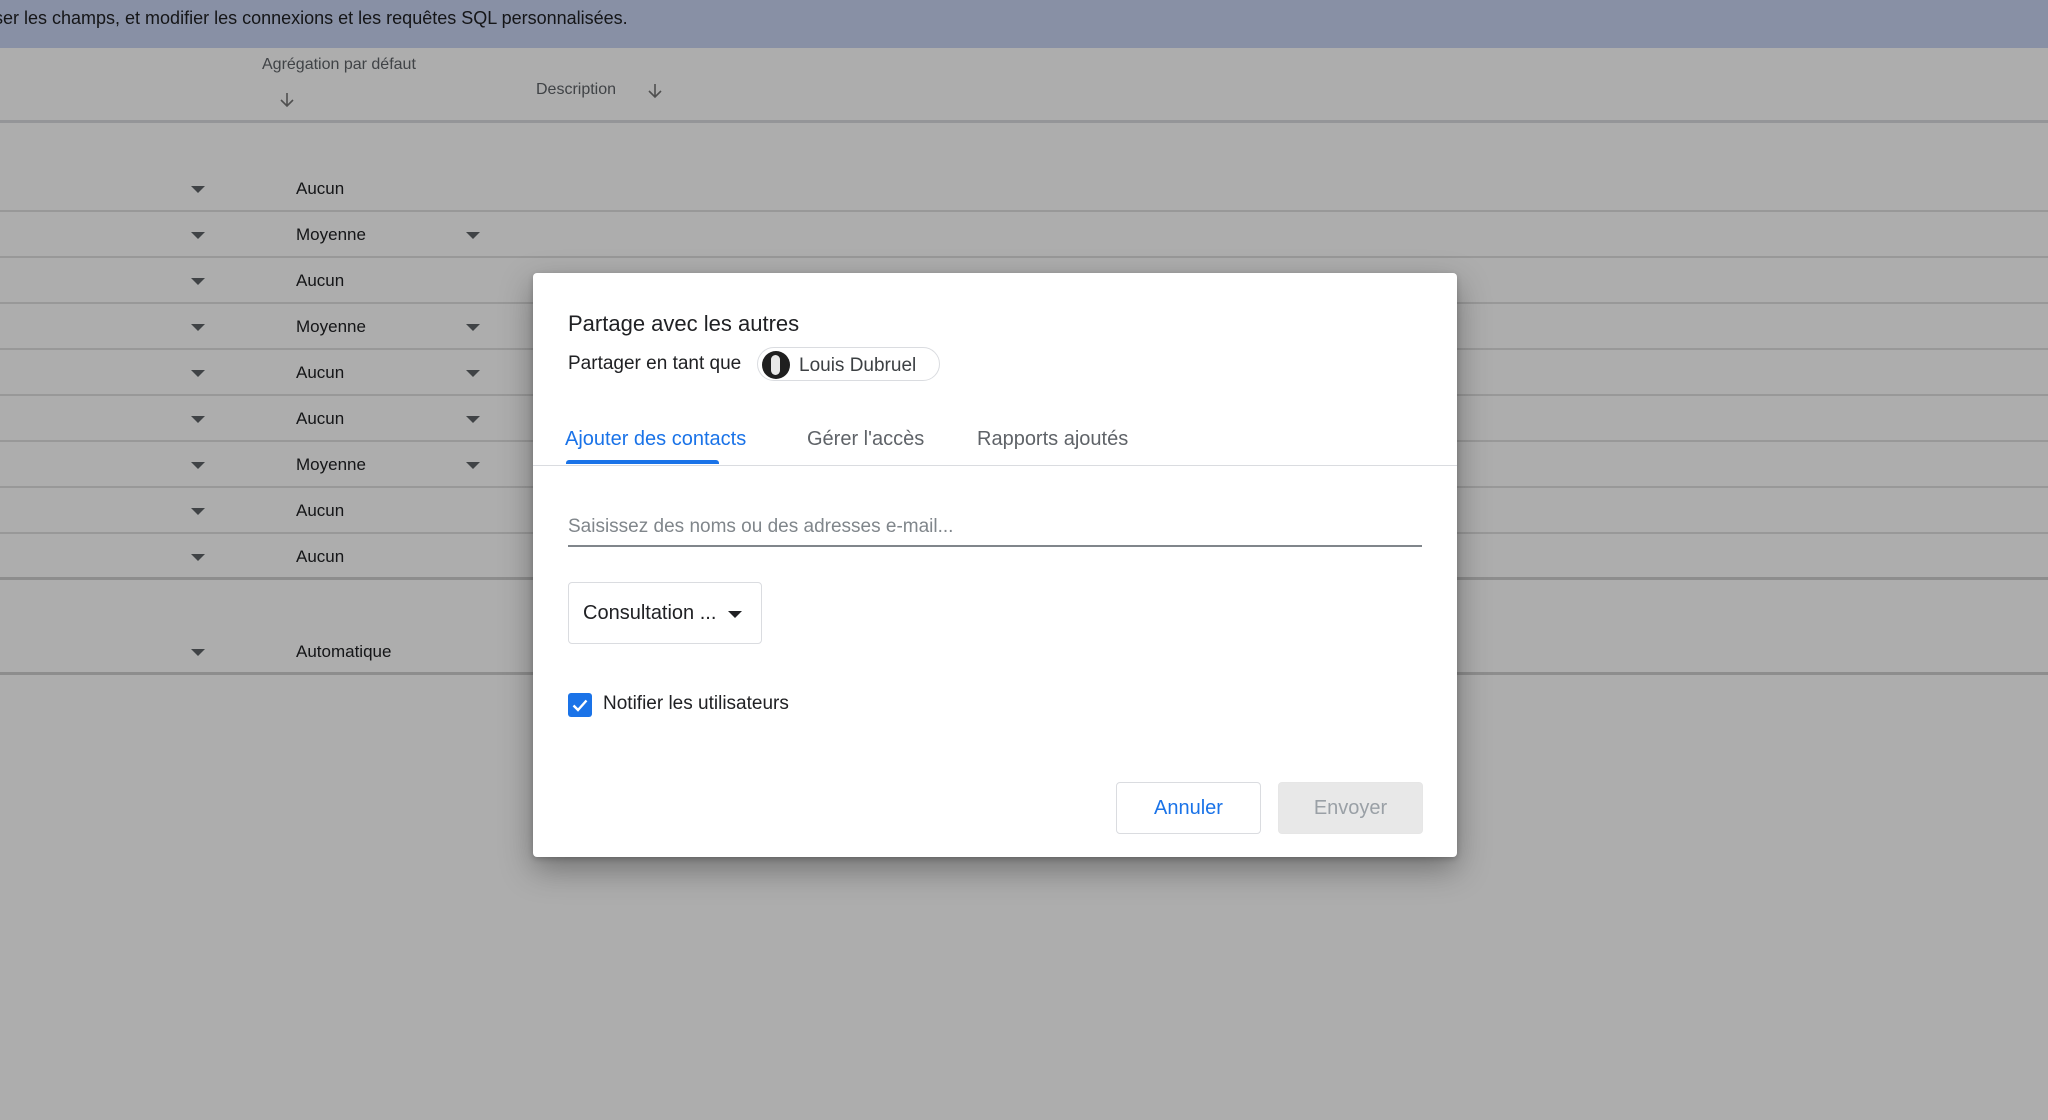 The image size is (2048, 1120). Describe the element at coordinates (655, 363) in the screenshot. I see `share-as-label: Partager en tant que` at that location.